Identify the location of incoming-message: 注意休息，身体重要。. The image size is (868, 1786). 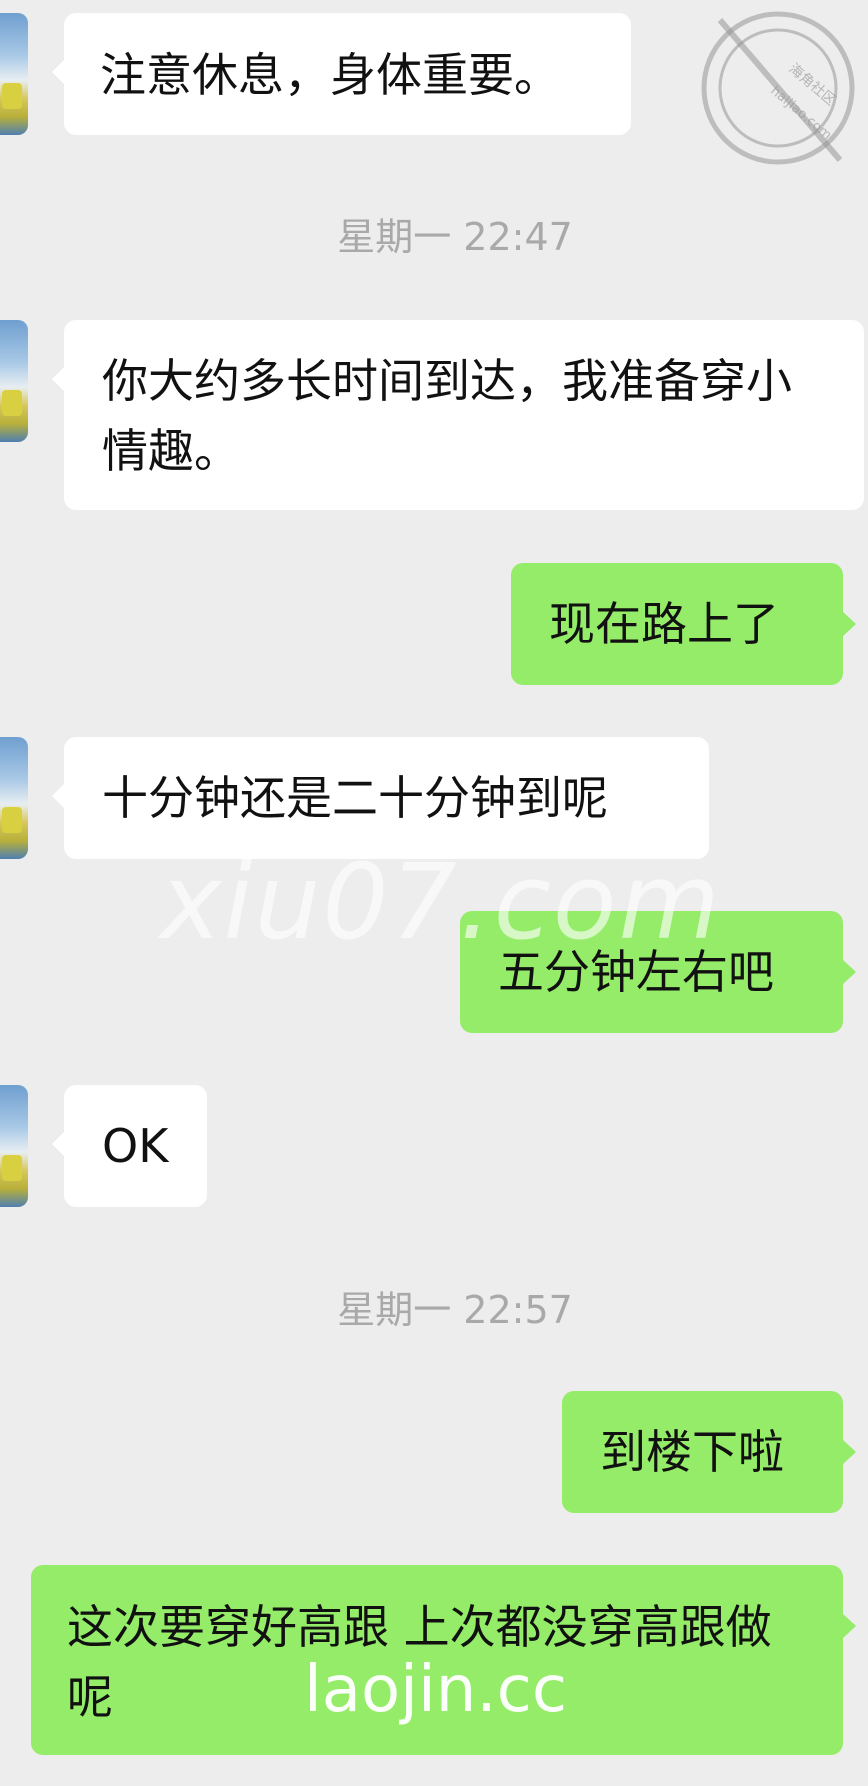
(341, 74).